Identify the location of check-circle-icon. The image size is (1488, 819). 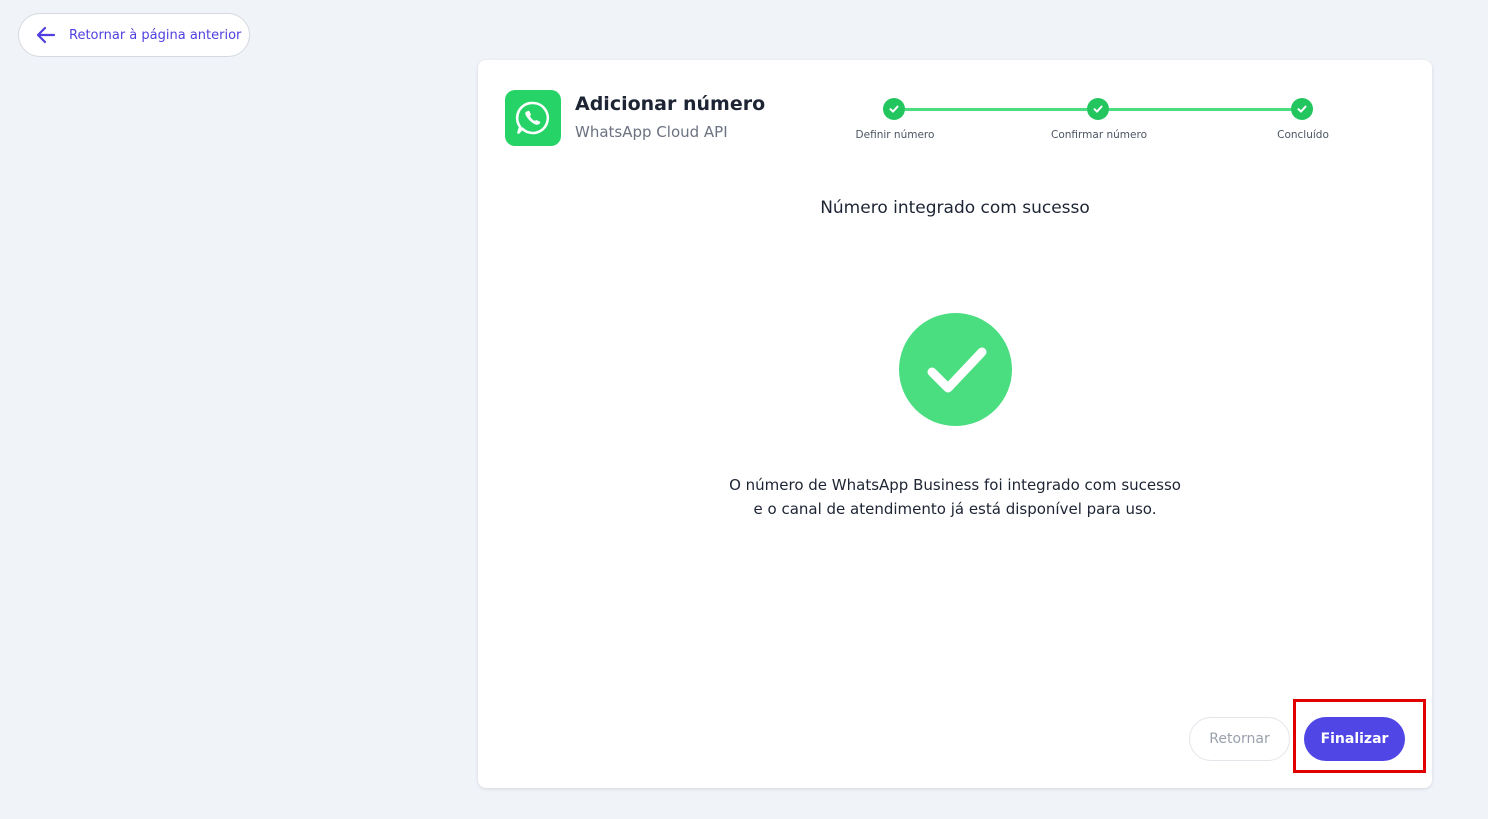
(955, 369).